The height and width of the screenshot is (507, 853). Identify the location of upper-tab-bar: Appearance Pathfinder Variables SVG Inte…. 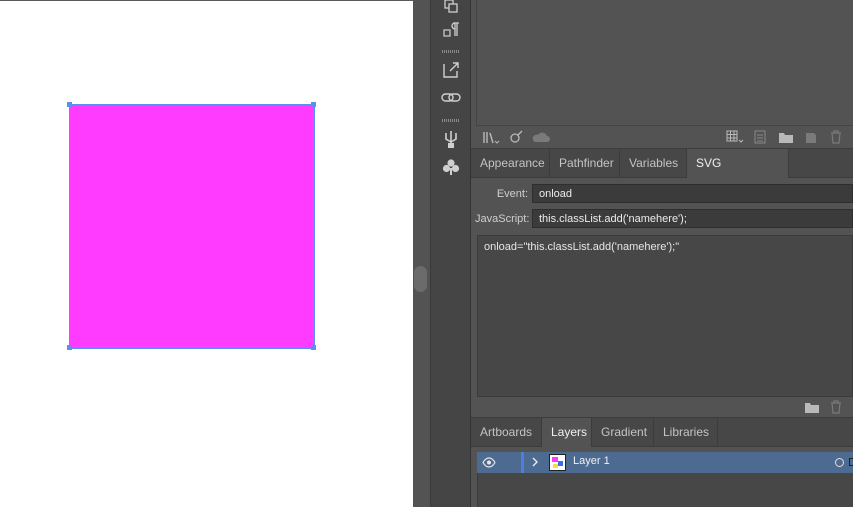
(662, 173).